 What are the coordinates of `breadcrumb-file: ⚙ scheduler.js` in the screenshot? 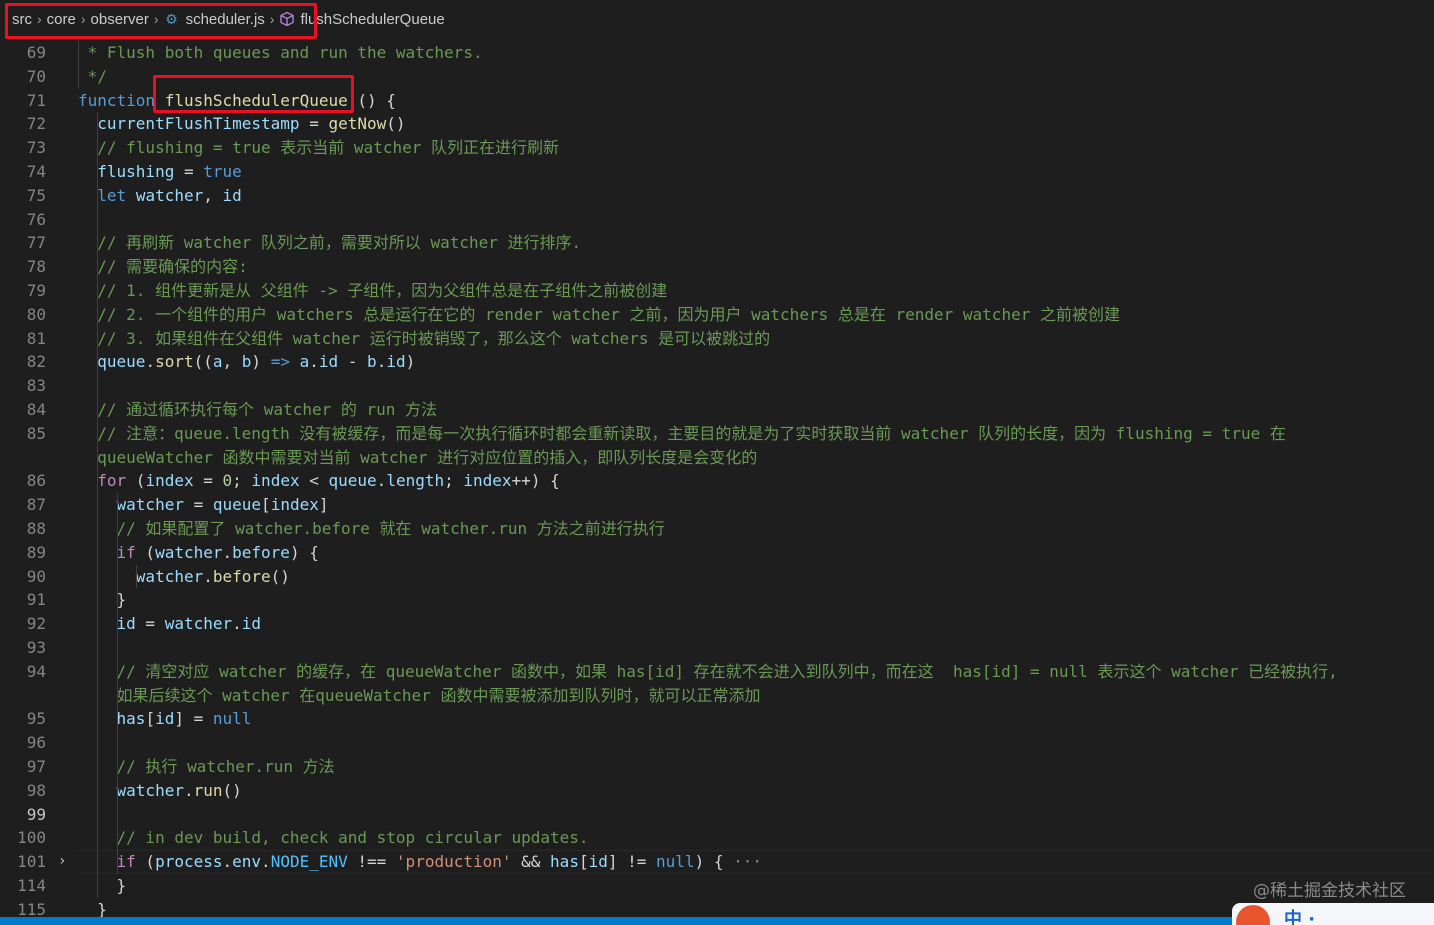 It's located at (214, 19).